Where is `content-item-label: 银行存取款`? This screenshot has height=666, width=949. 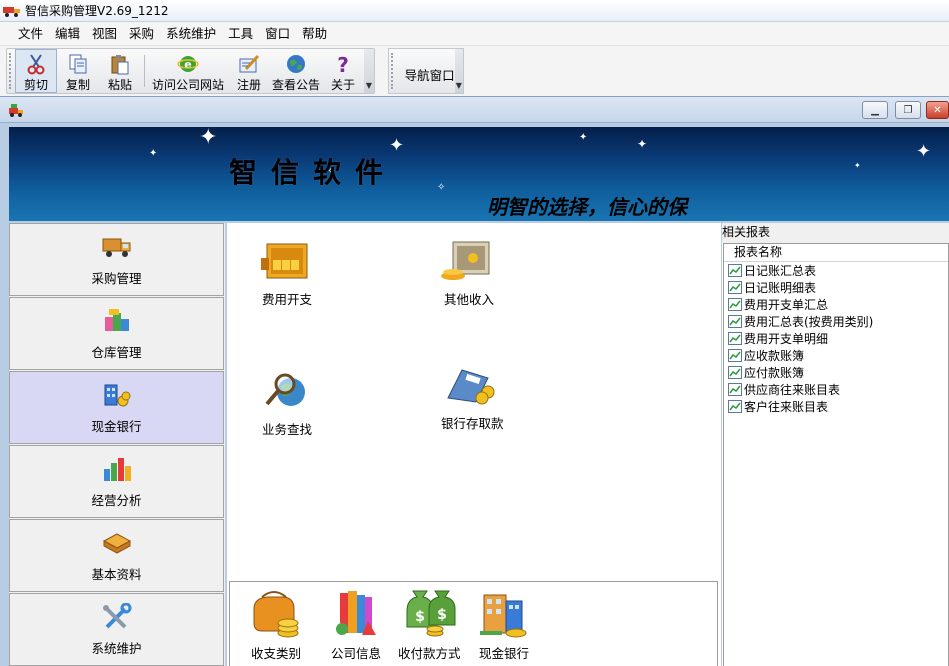 content-item-label: 银行存取款 is located at coordinates (472, 423).